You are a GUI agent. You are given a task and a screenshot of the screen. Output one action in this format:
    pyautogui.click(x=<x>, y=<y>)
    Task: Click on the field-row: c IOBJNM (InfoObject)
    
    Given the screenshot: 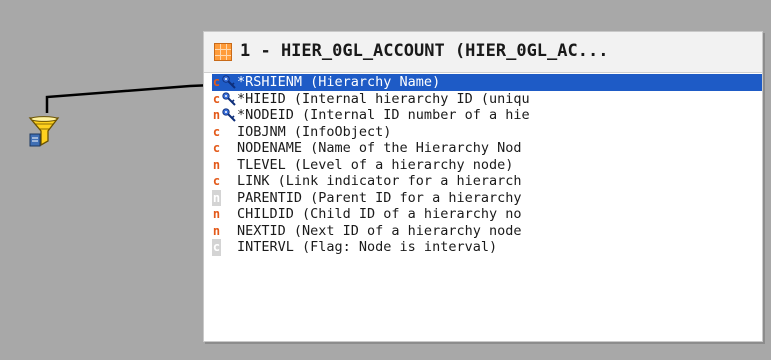 What is the action you would take?
    pyautogui.click(x=487, y=132)
    